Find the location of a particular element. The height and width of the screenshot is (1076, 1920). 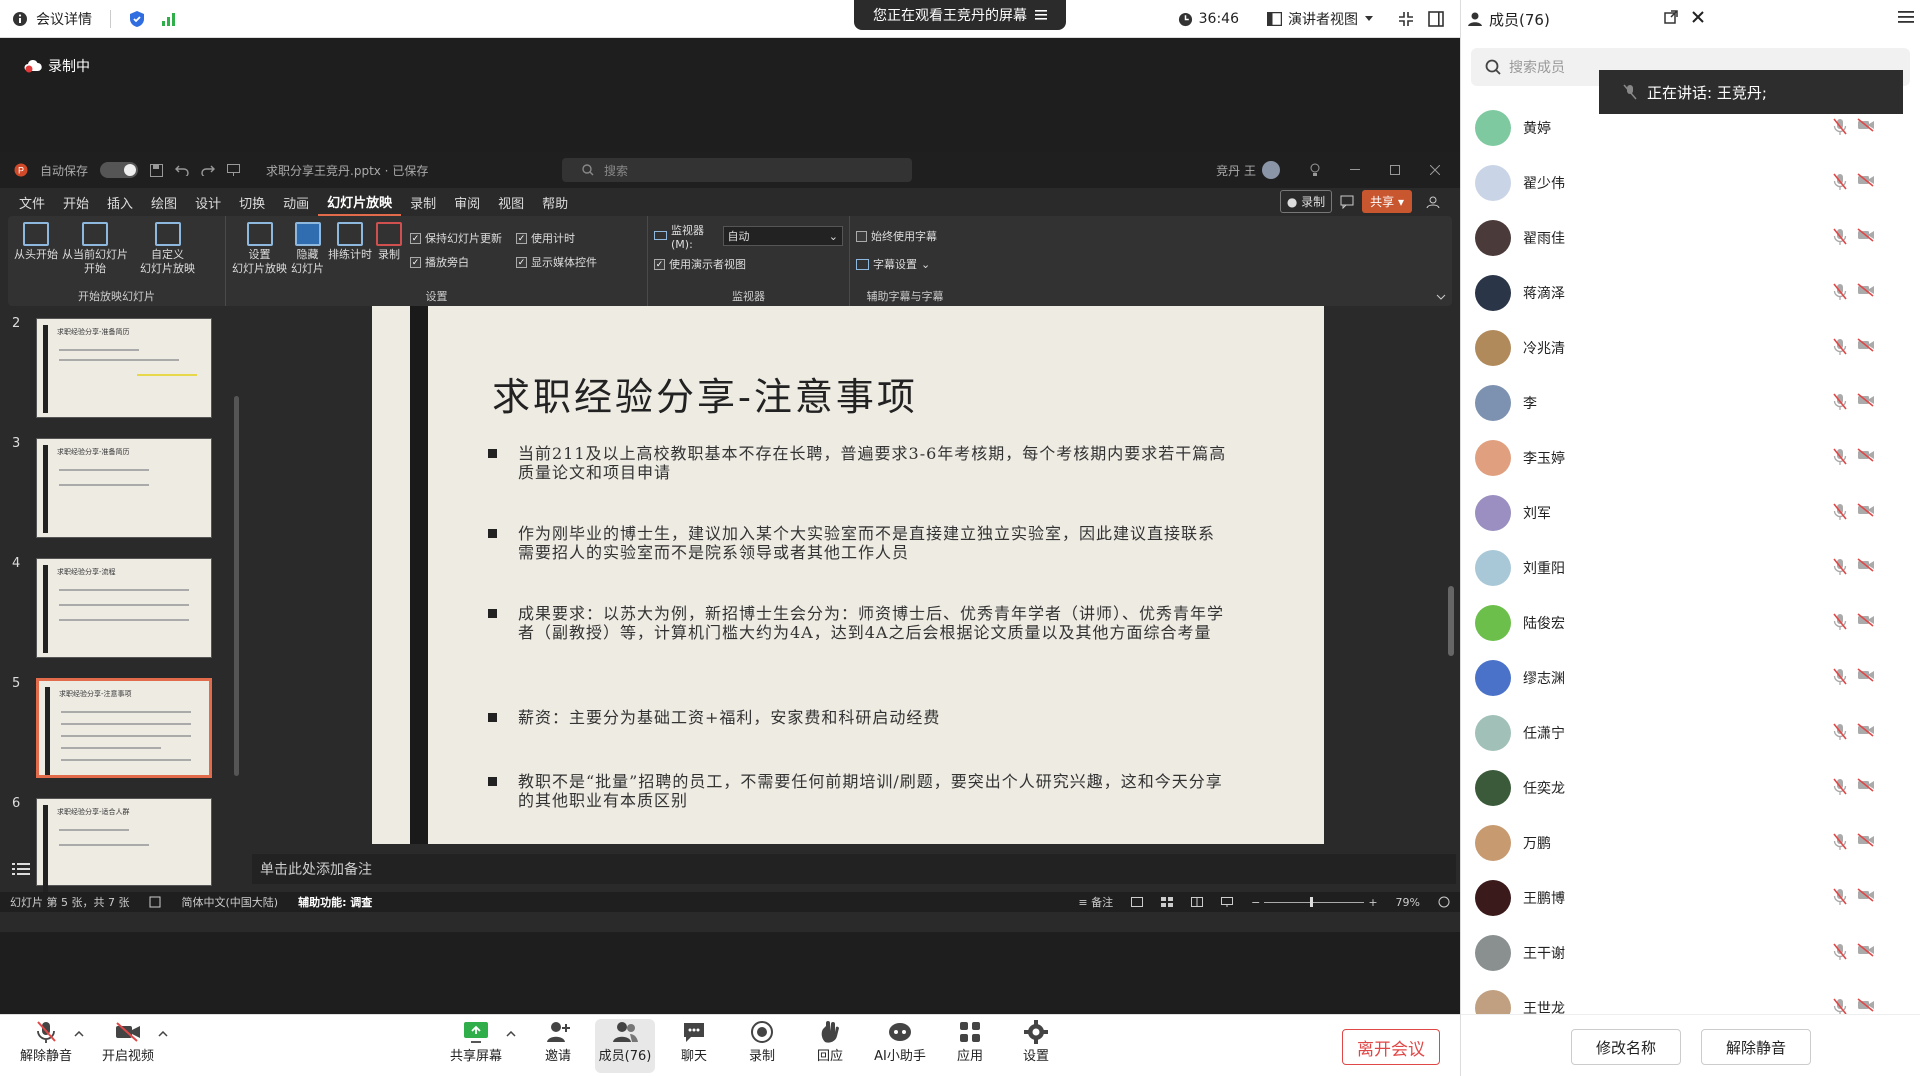

language-status: 简体中文(中国大陆) is located at coordinates (229, 902).